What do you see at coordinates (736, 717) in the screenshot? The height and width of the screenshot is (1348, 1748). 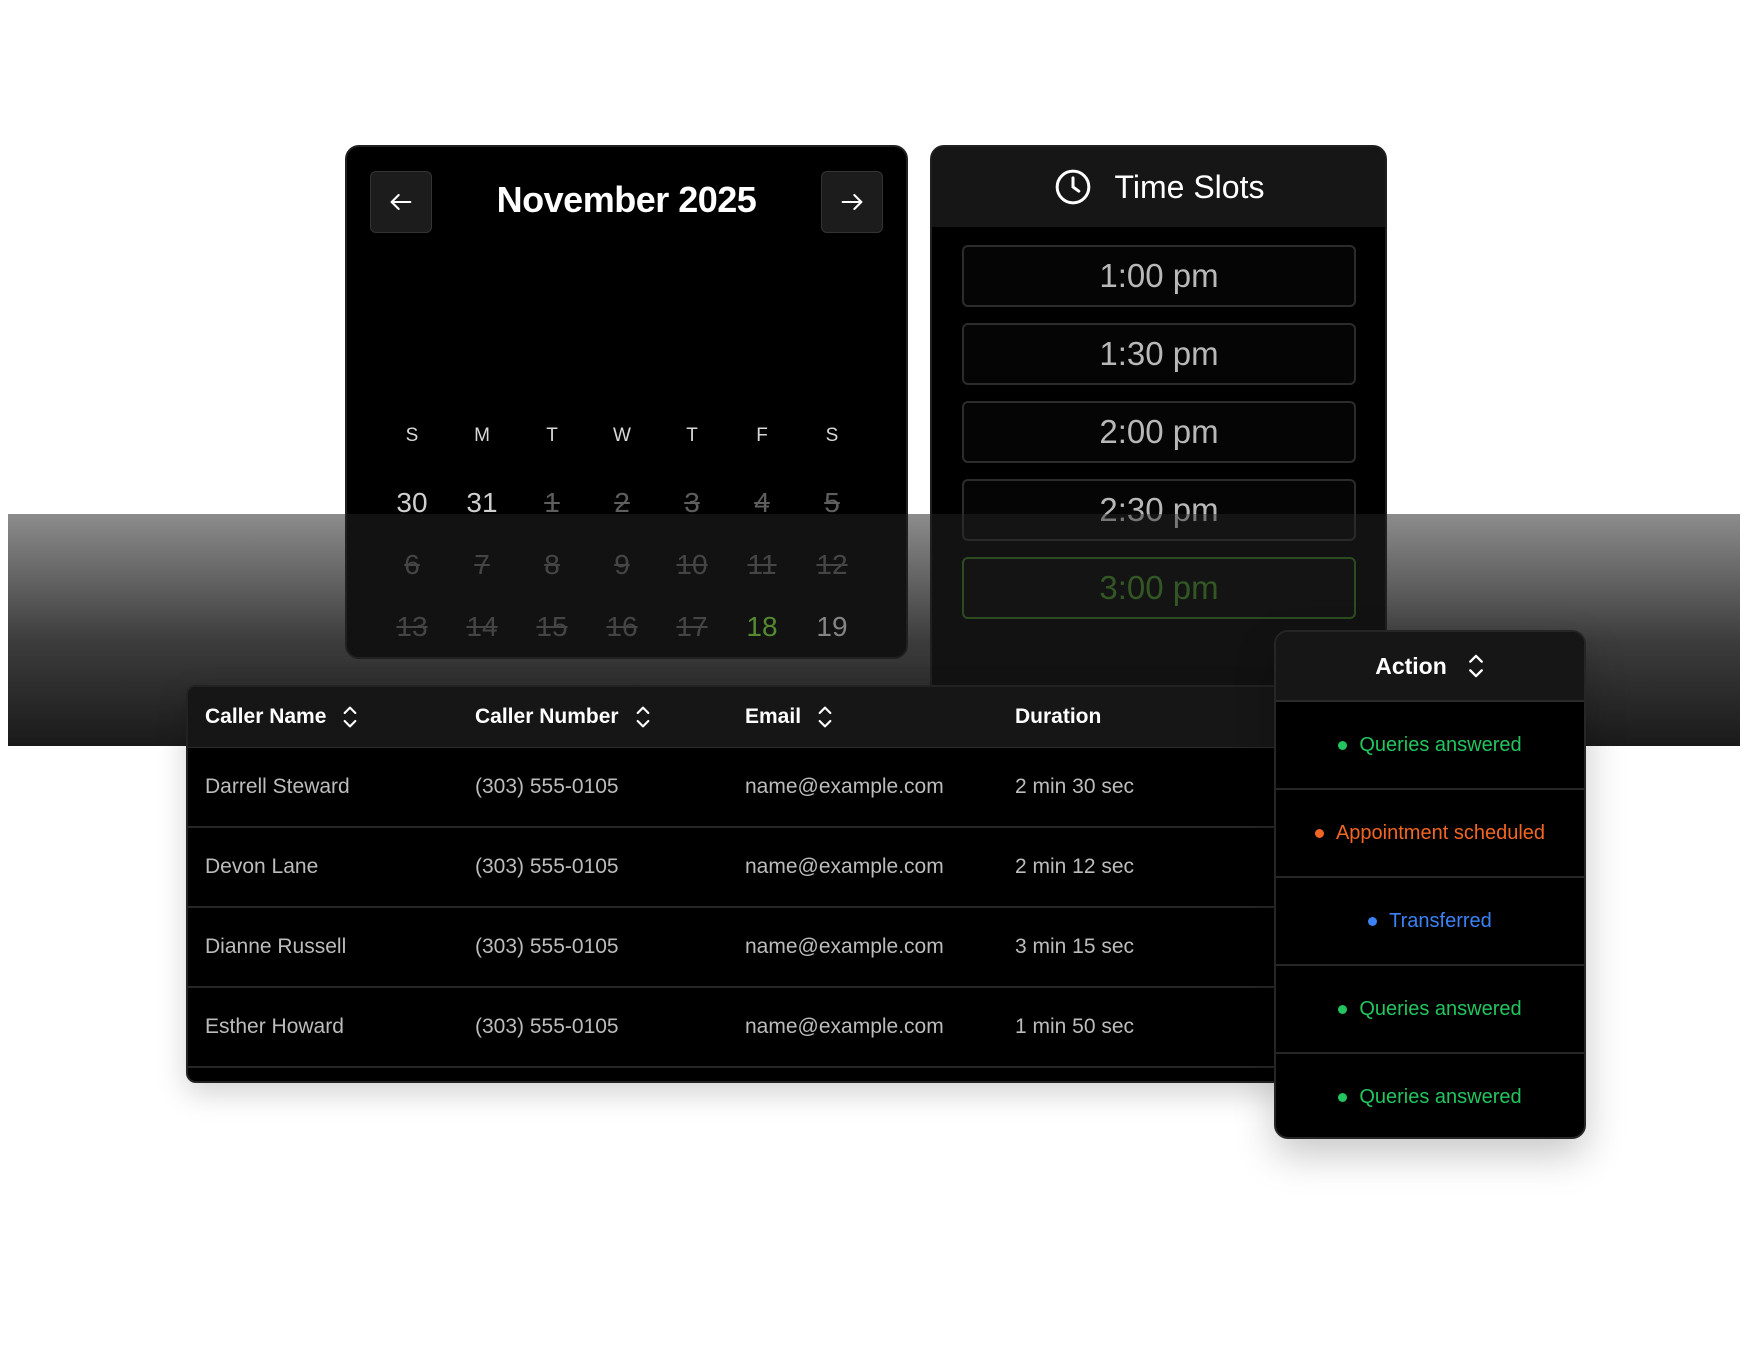 I see `table-header-row: Caller Name Caller Number Email Duration` at bounding box center [736, 717].